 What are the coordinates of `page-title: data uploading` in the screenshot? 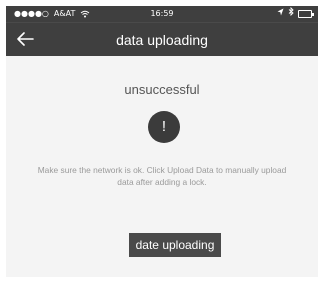 It's located at (162, 40).